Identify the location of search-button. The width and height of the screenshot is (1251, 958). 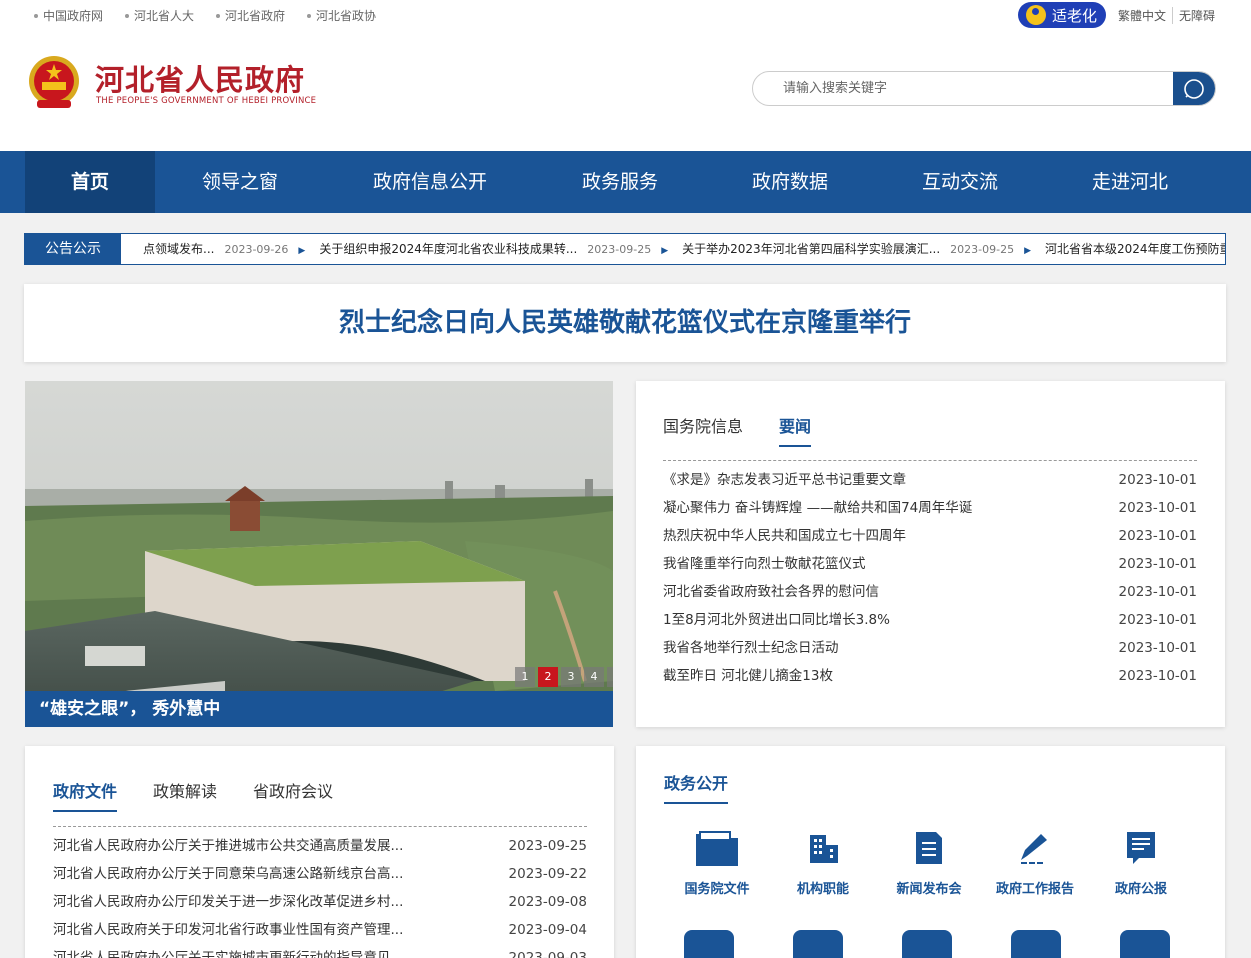
(1194, 88).